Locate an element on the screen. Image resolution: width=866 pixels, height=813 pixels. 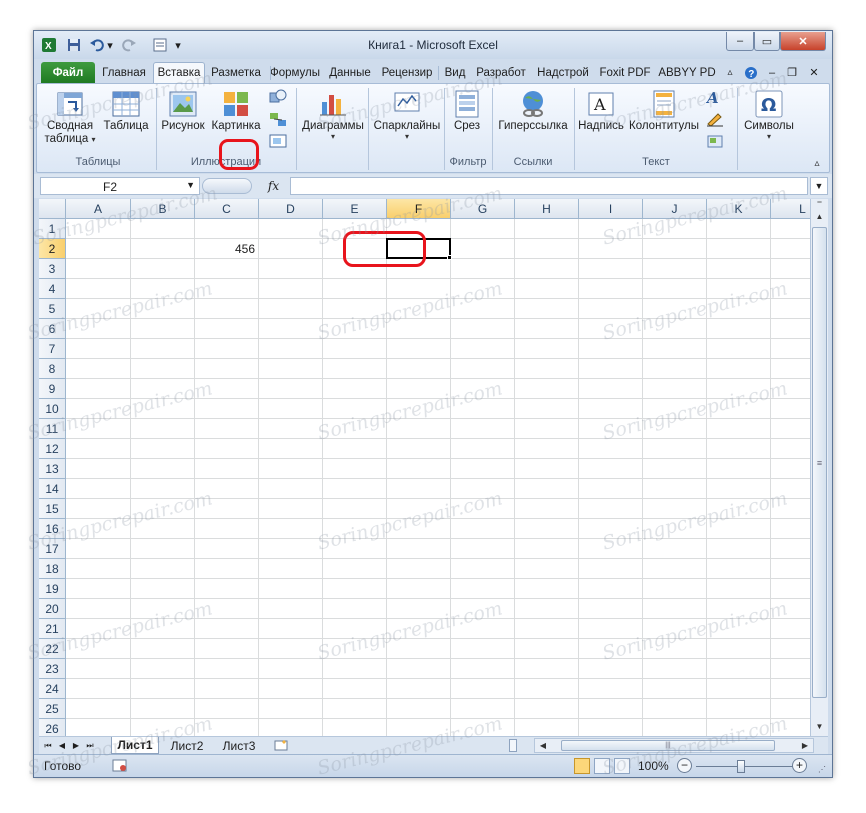
doc-restore-icon: ❐ is located at coordinates (792, 72).